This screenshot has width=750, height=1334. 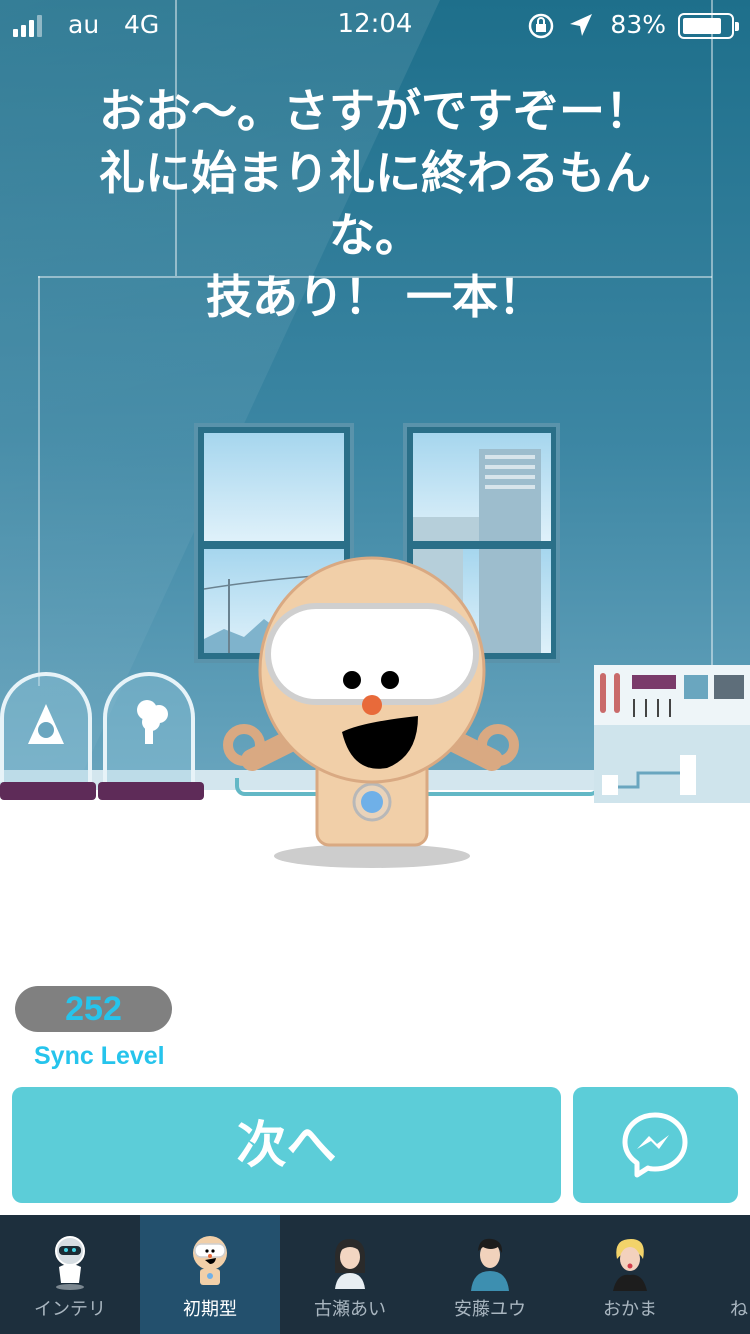 What do you see at coordinates (708, 26) in the screenshot?
I see `battery-icon` at bounding box center [708, 26].